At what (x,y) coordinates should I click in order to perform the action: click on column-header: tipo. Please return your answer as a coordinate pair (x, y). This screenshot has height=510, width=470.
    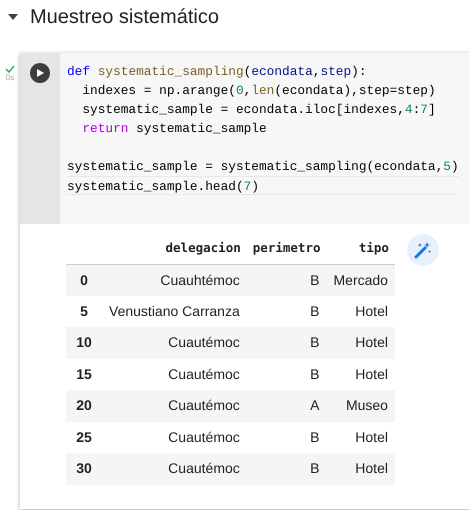
    Looking at the image, I should click on (360, 249).